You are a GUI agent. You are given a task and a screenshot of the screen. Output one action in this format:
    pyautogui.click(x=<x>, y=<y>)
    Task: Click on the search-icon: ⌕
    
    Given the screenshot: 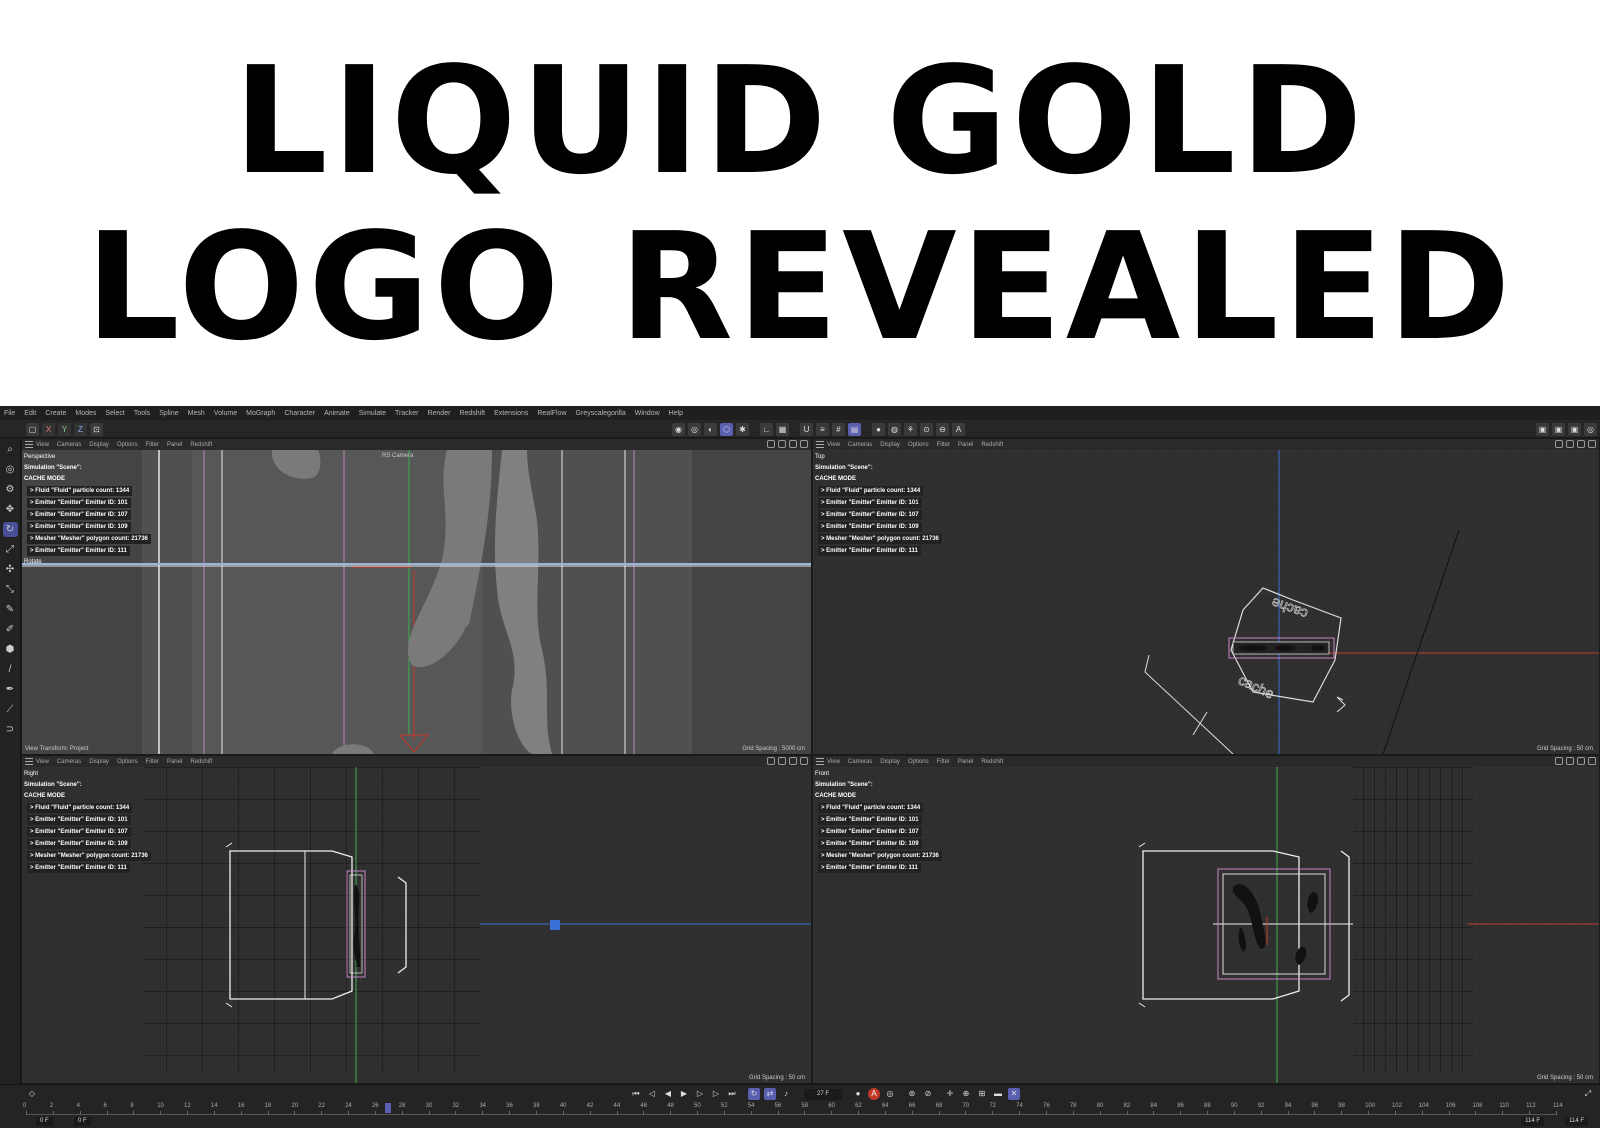 What is the action you would take?
    pyautogui.click(x=10, y=449)
    